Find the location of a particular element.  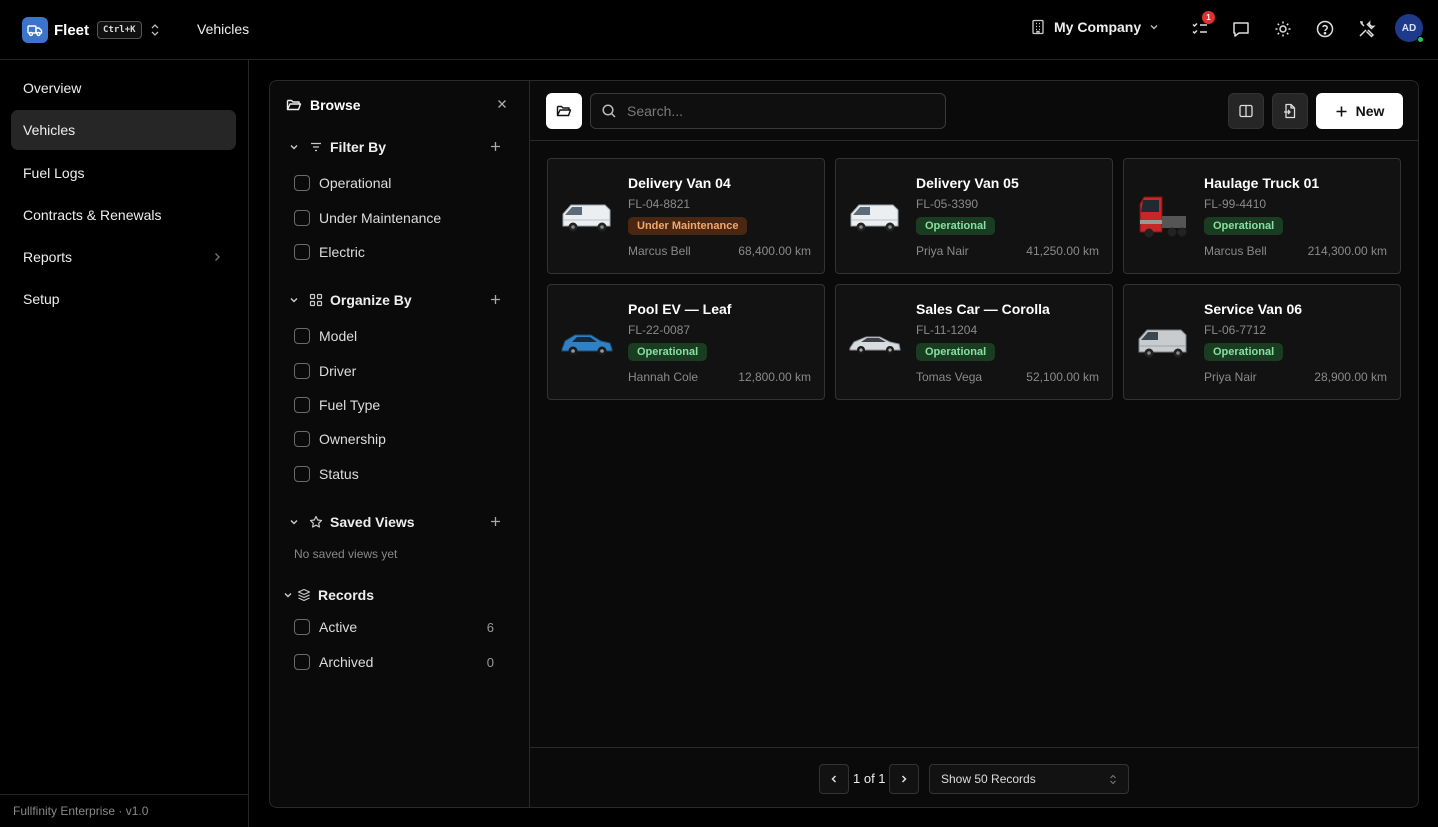

sidebar-item-label: Contracts & Renewals is located at coordinates (92, 215).